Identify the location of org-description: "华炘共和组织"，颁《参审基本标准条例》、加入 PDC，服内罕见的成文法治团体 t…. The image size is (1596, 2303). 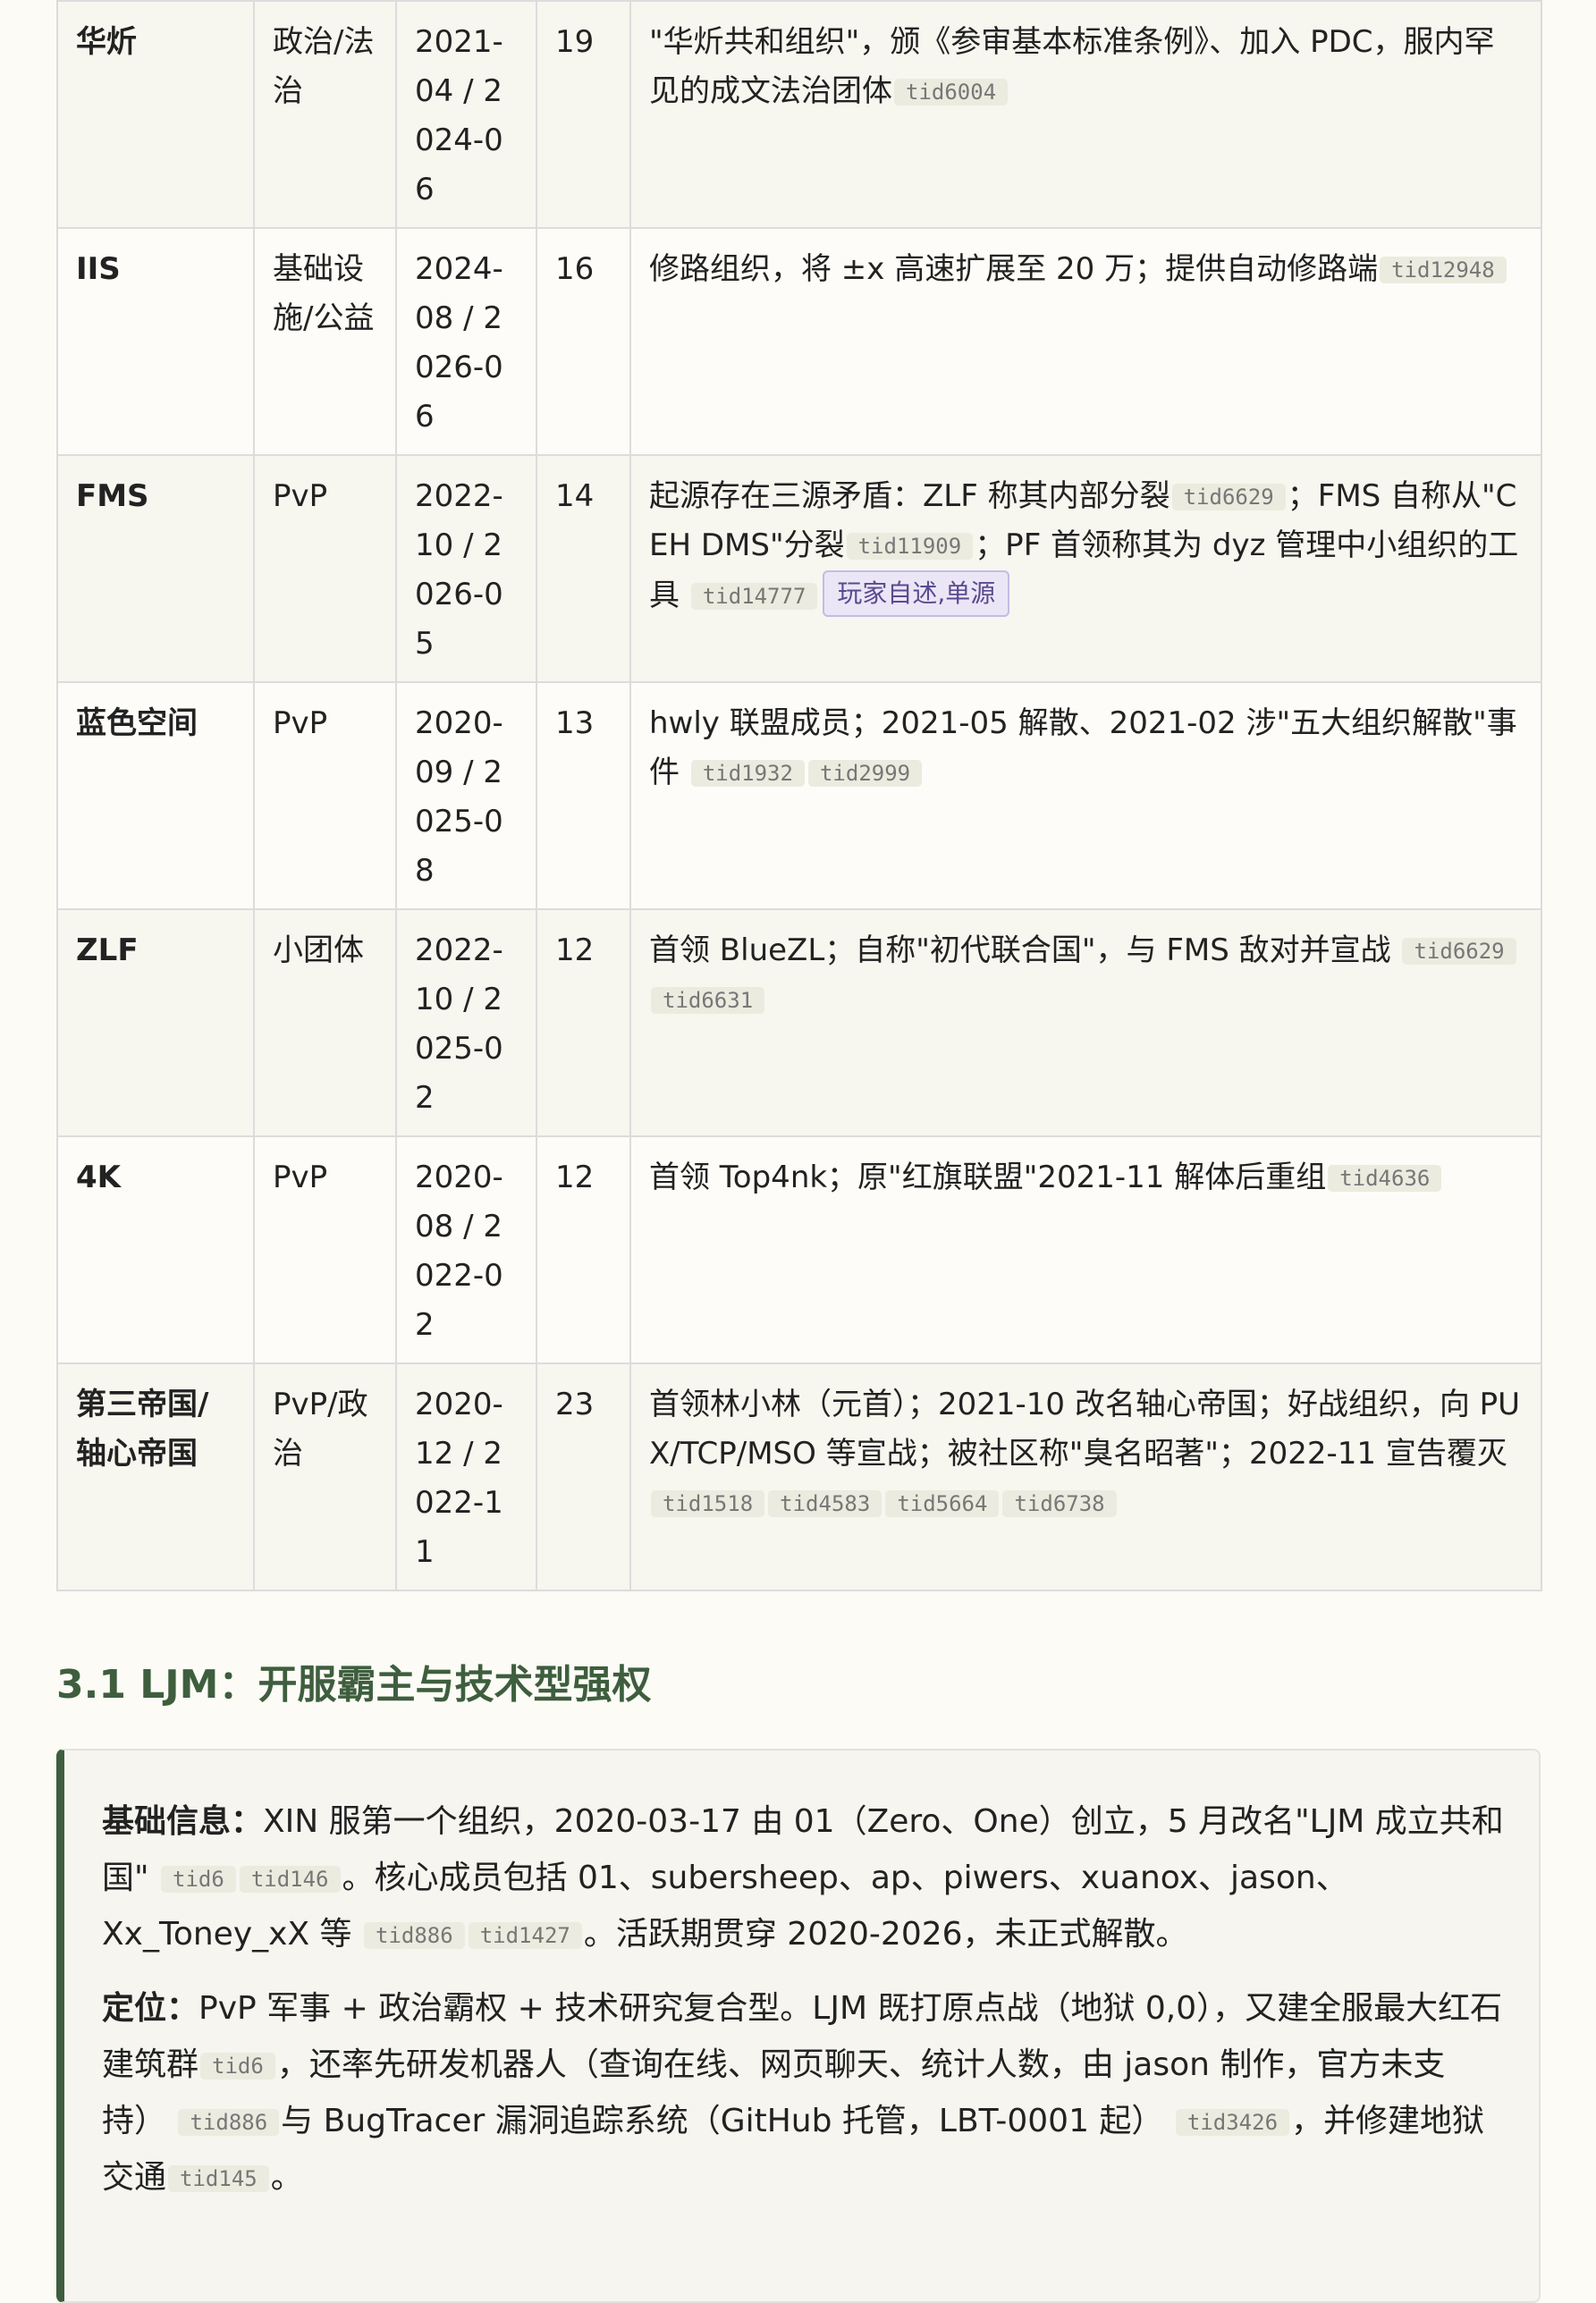
(1085, 114).